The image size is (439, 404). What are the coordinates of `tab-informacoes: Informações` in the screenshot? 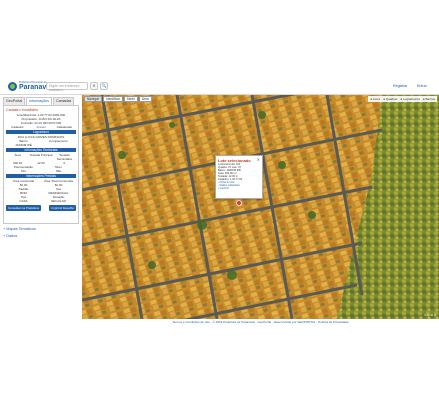 It's located at (39, 101).